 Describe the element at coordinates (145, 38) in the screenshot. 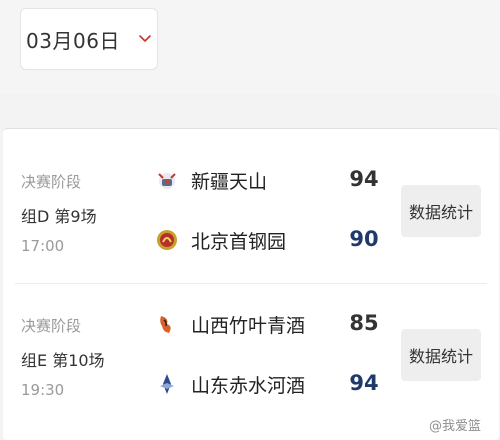

I see `chevron-down-icon` at that location.